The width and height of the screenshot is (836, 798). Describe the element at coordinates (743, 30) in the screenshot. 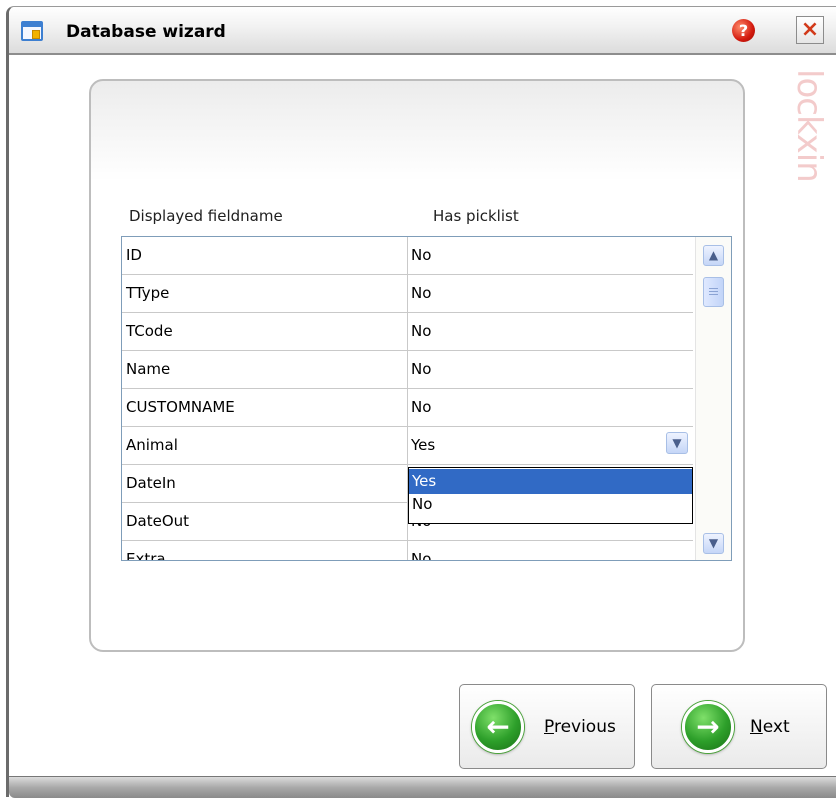

I see `help-icon: ?` at that location.